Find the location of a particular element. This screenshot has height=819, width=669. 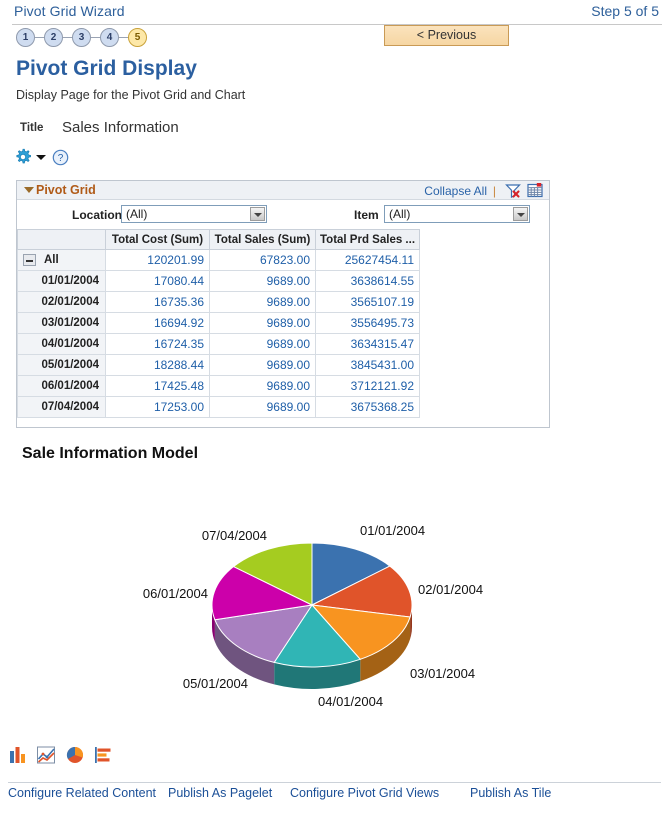

cell-value: 17253.00 is located at coordinates (157, 407).